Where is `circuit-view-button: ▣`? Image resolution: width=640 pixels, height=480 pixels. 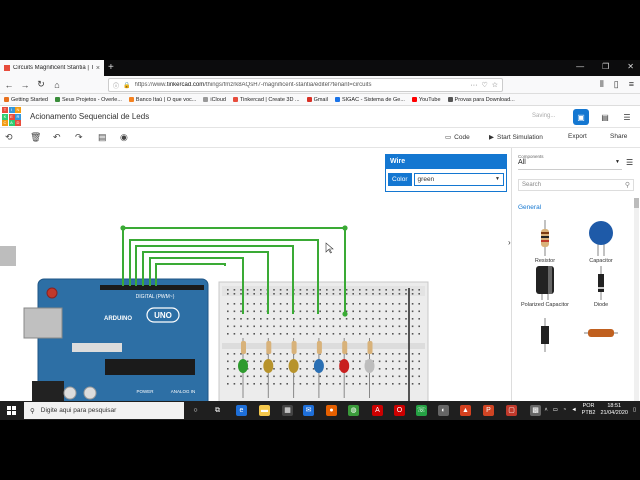
circuit-view-button: ▣ is located at coordinates (581, 117).